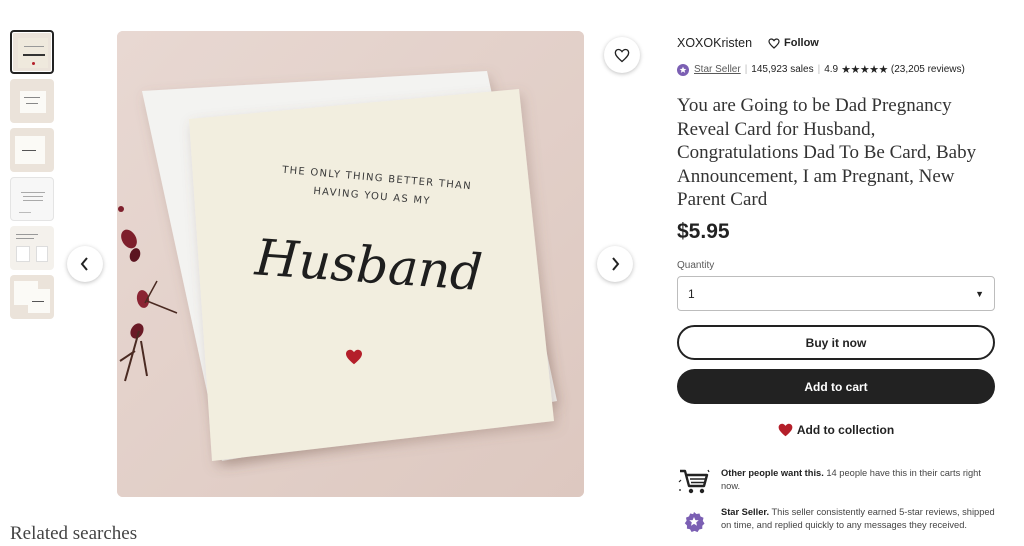 The image size is (1024, 546). I want to click on add-to-collection-button: Add to collection, so click(836, 430).